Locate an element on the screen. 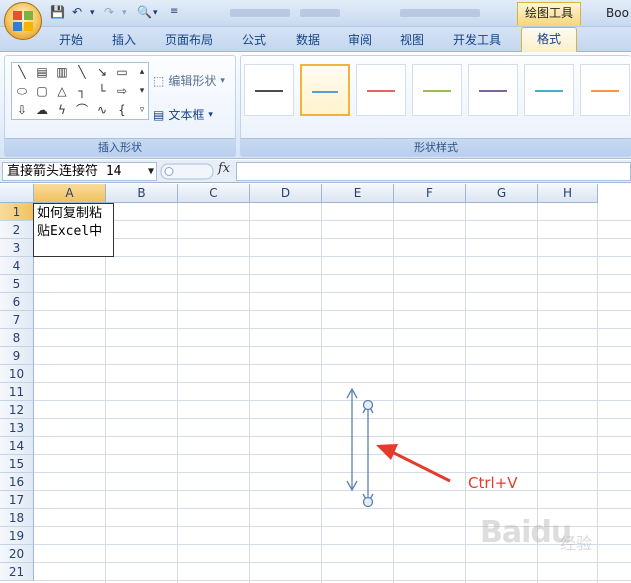  text-box-shape: 如何复制粘 贴Excel中 is located at coordinates (73, 230).